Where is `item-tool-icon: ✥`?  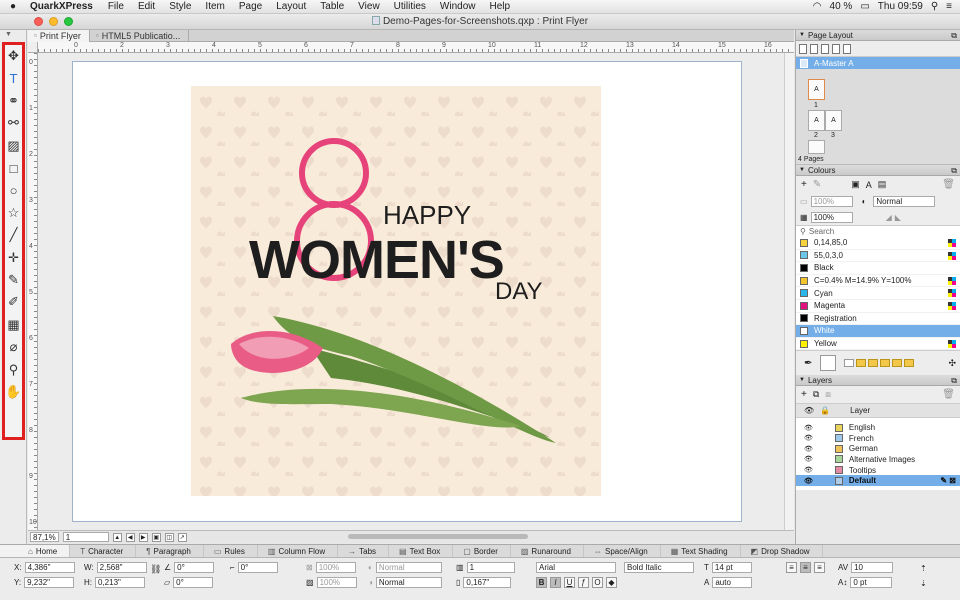
item-tool-icon: ✥ is located at coordinates (13, 56).